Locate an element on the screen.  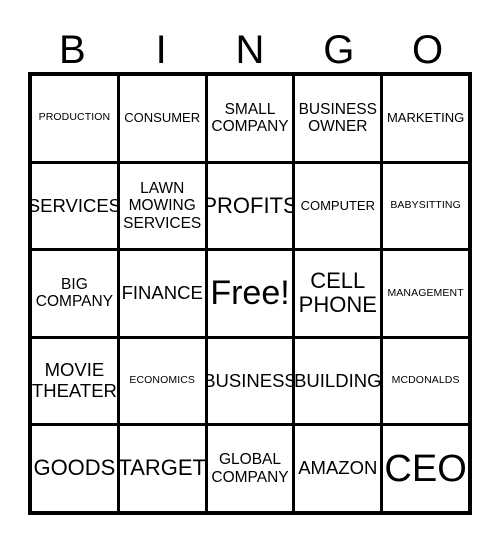
bingo-cell: BIG COMPANY is located at coordinates (74, 293).